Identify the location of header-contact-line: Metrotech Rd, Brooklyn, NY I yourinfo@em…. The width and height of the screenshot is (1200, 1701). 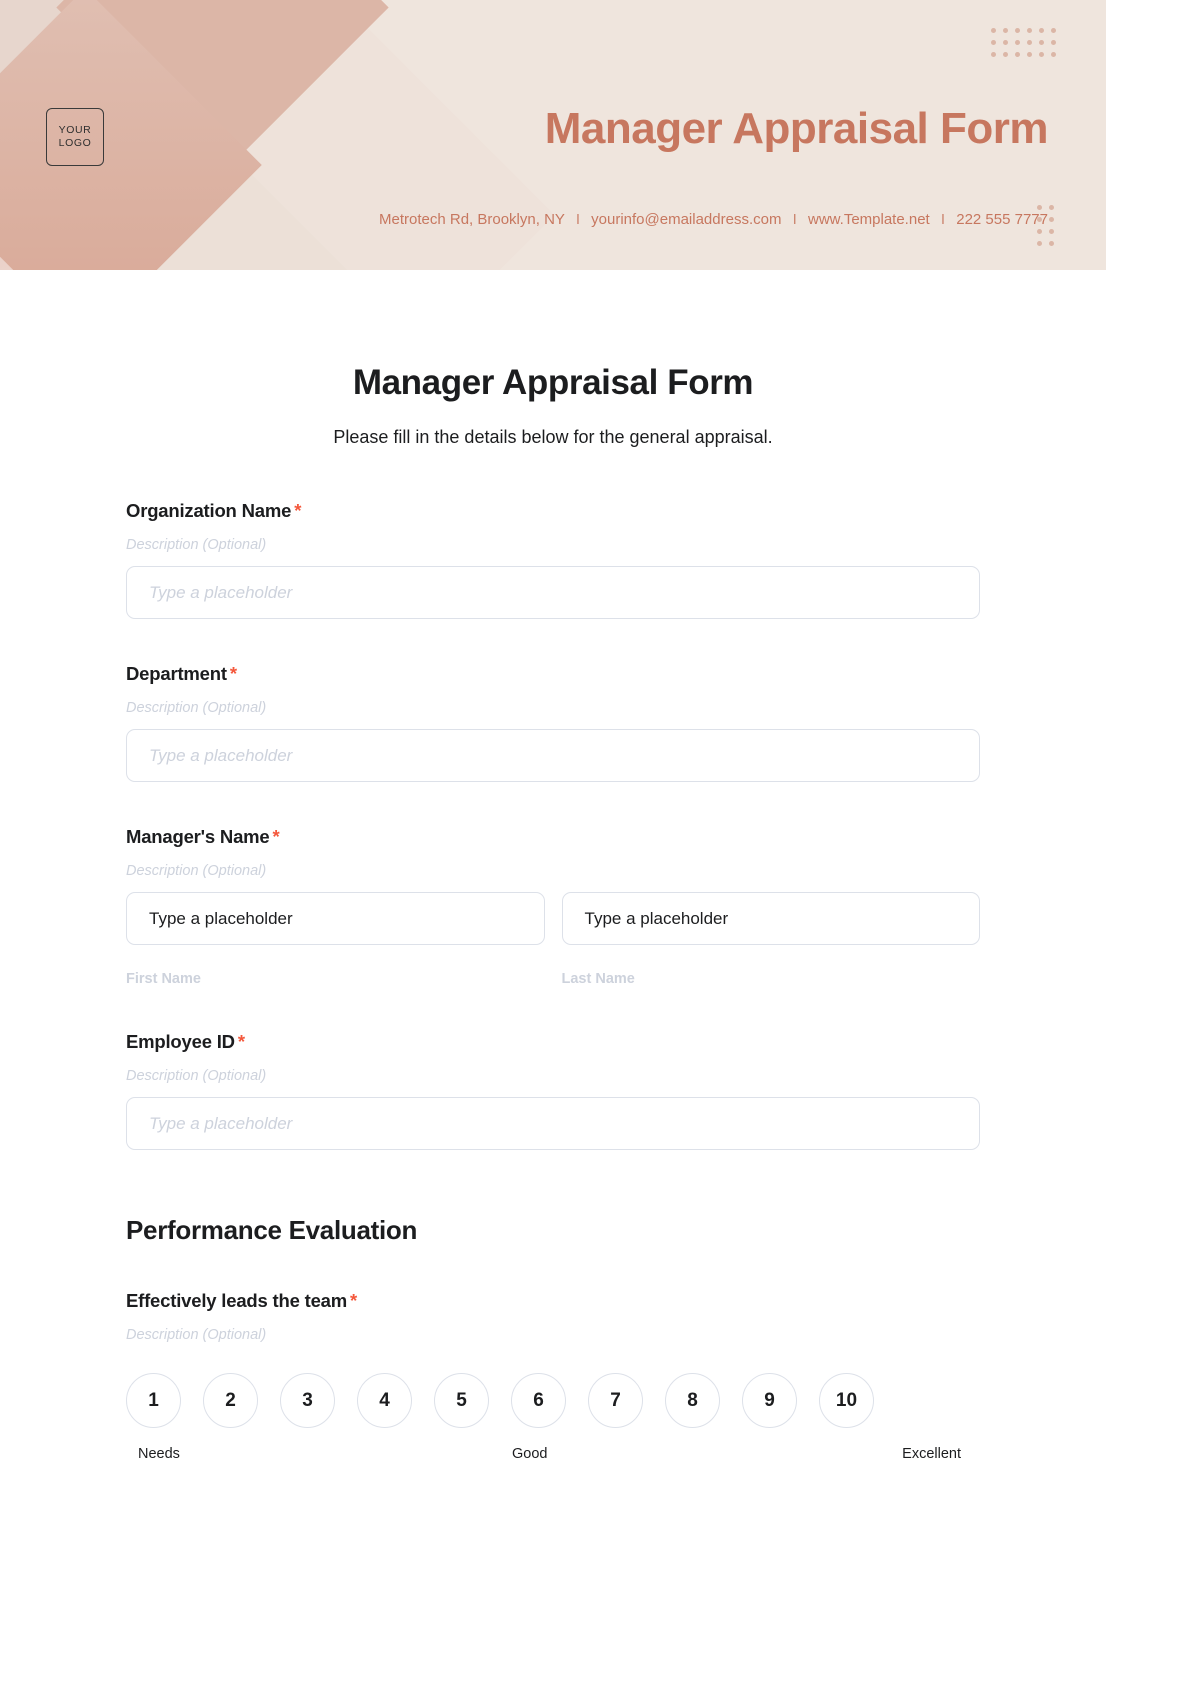
(713, 219).